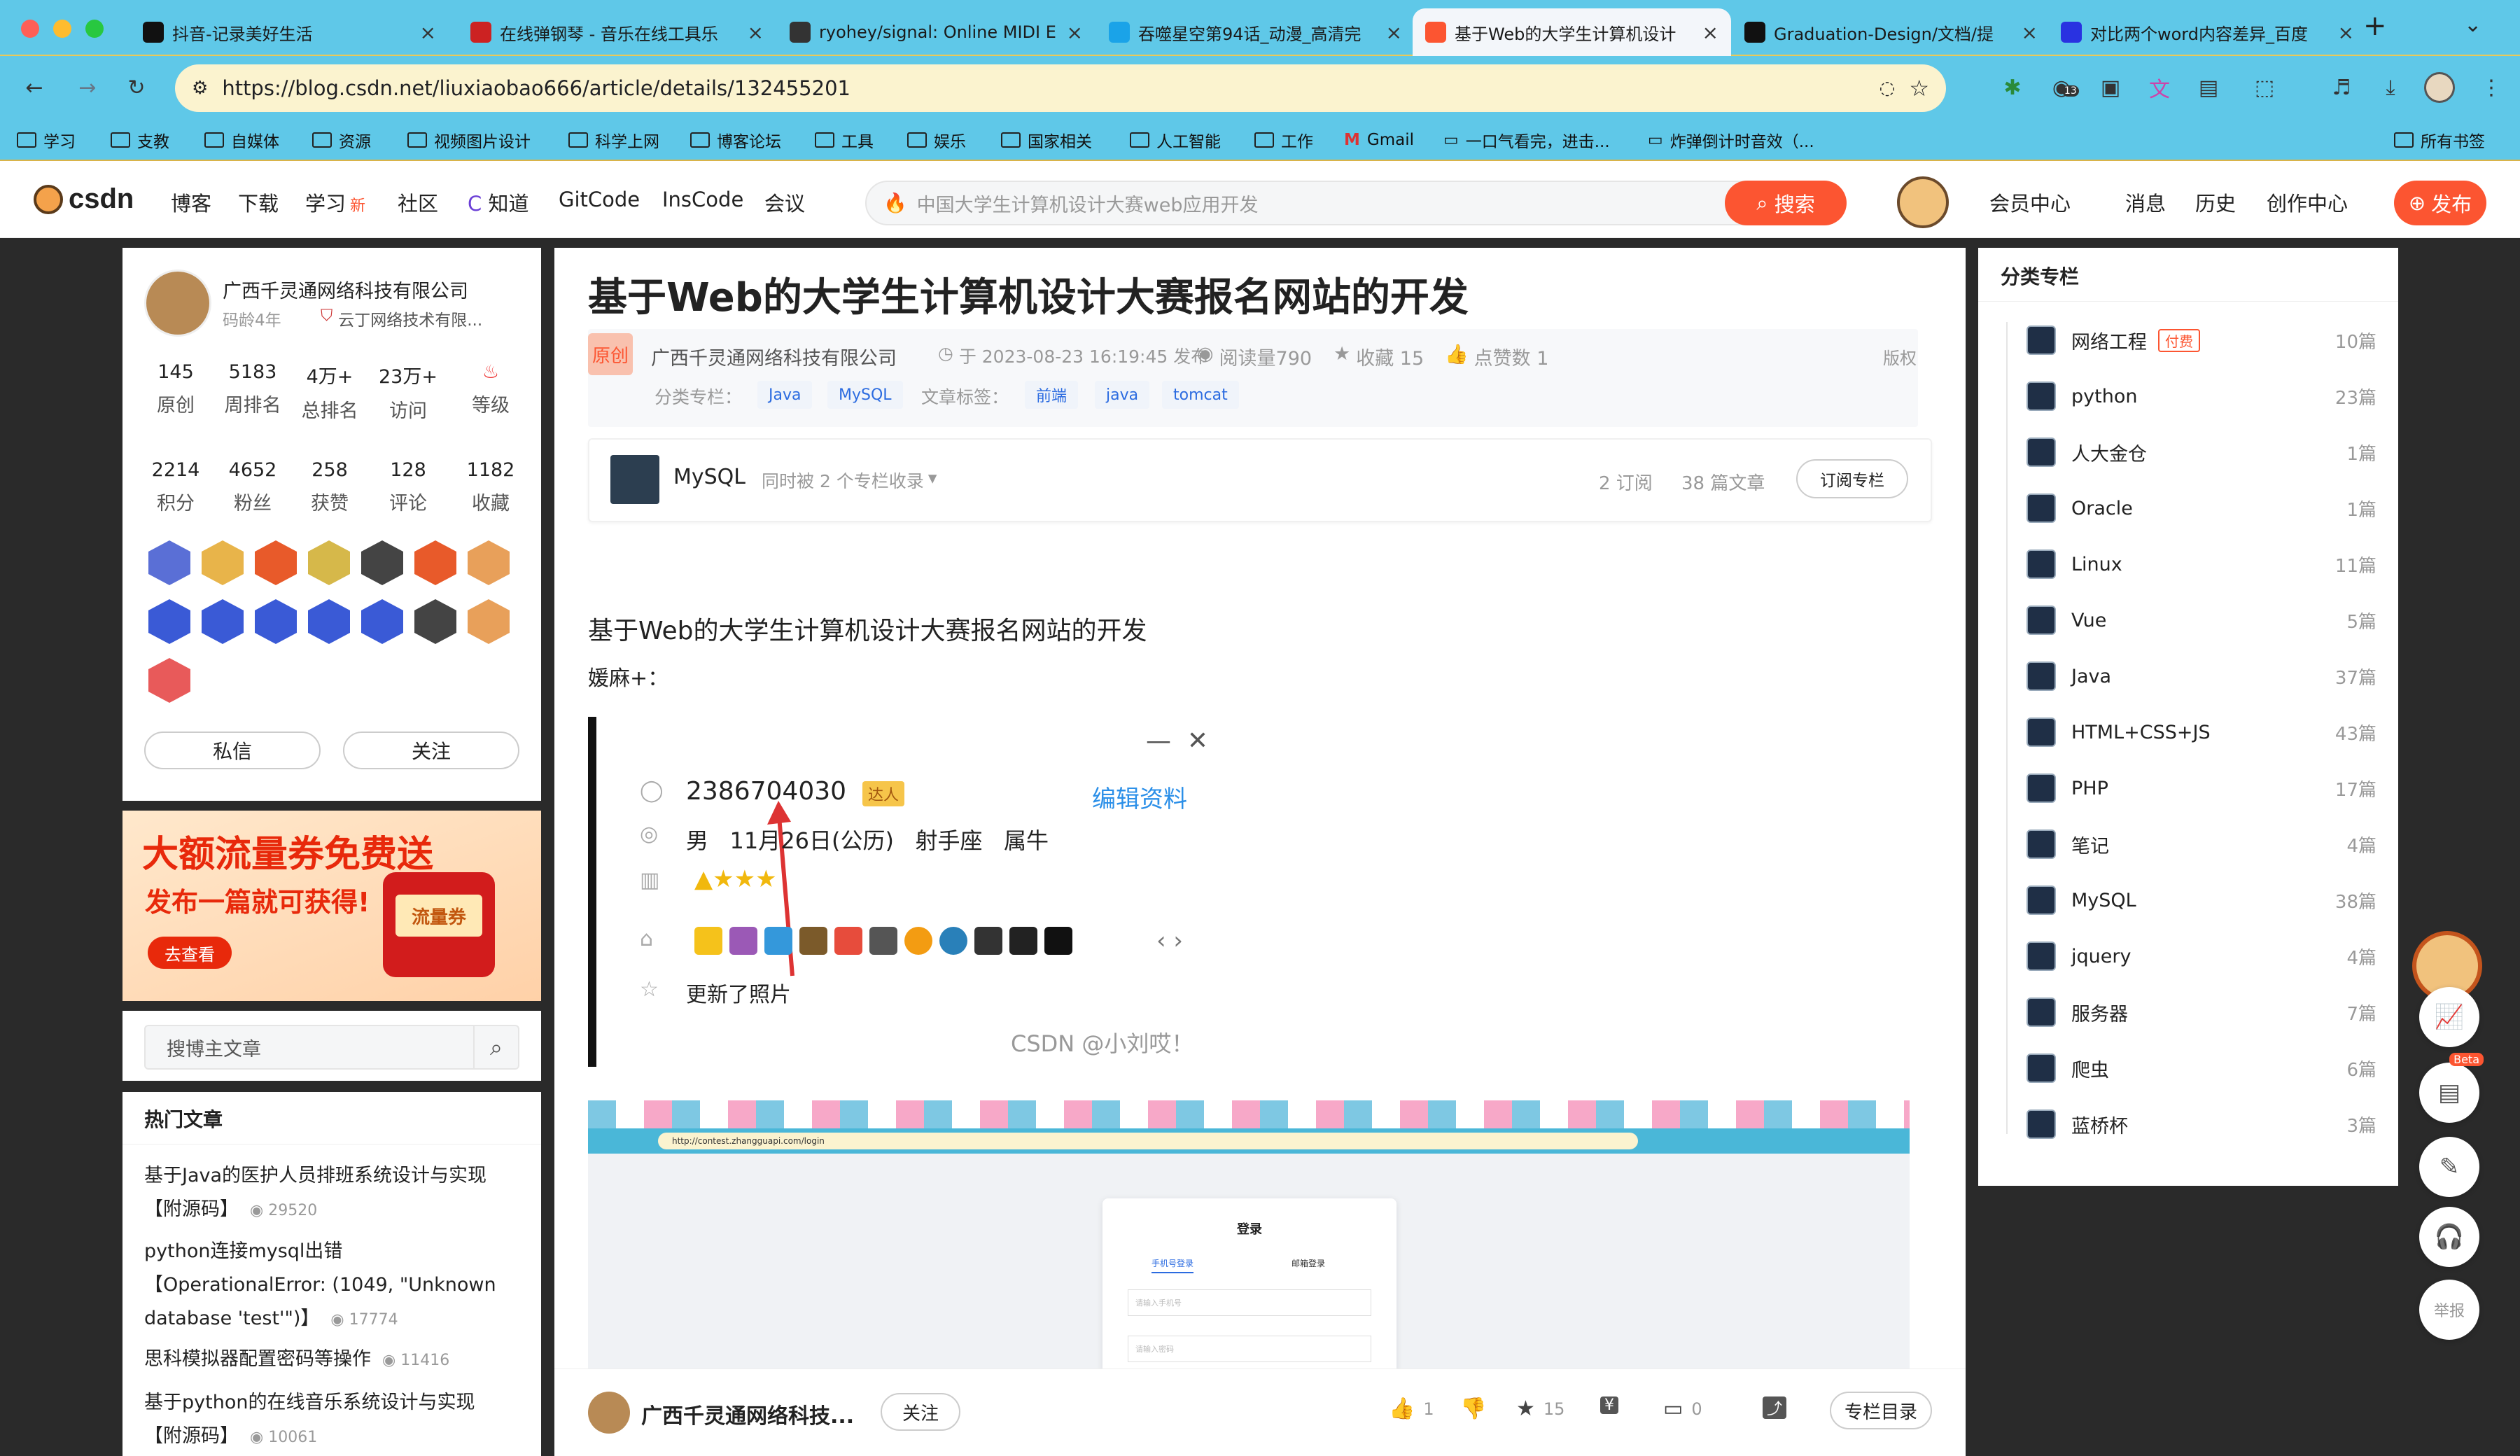  What do you see at coordinates (2439, 87) in the screenshot?
I see `profile-avatar` at bounding box center [2439, 87].